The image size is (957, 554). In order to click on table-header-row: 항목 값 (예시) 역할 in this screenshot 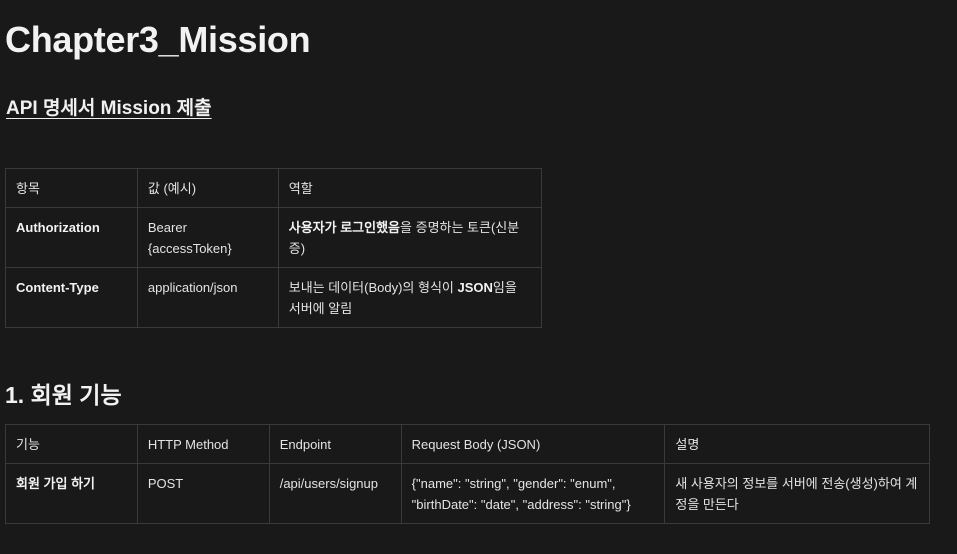, I will do `click(274, 188)`.